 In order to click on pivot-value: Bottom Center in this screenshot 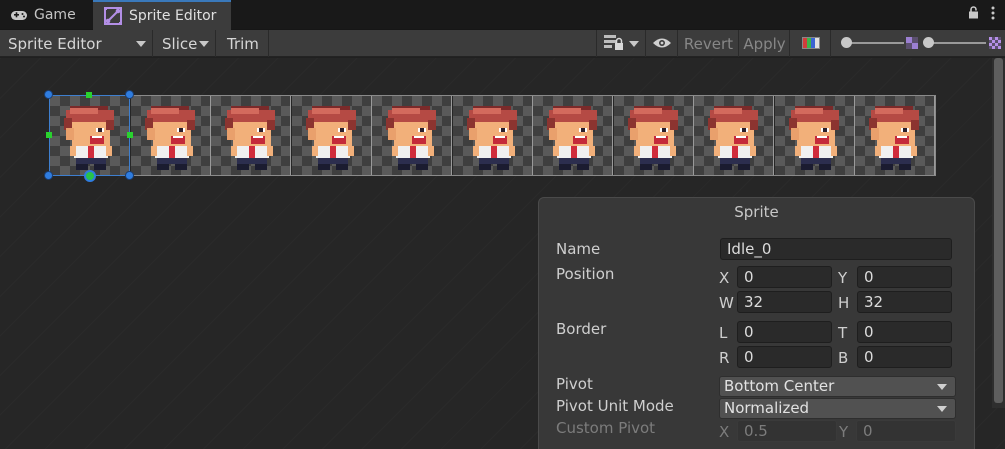, I will do `click(779, 386)`.